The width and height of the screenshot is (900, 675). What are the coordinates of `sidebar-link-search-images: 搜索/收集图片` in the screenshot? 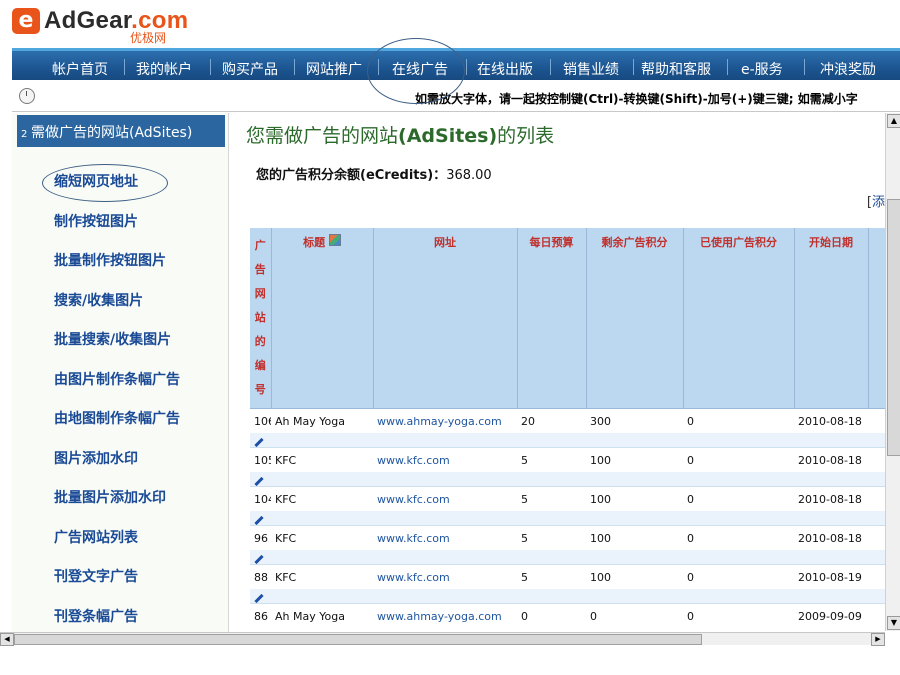 It's located at (98, 300).